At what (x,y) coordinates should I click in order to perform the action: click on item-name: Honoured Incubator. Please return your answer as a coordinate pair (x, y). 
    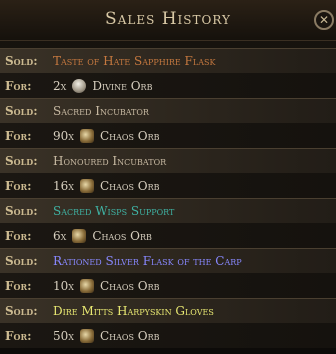
    Looking at the image, I should click on (109, 161).